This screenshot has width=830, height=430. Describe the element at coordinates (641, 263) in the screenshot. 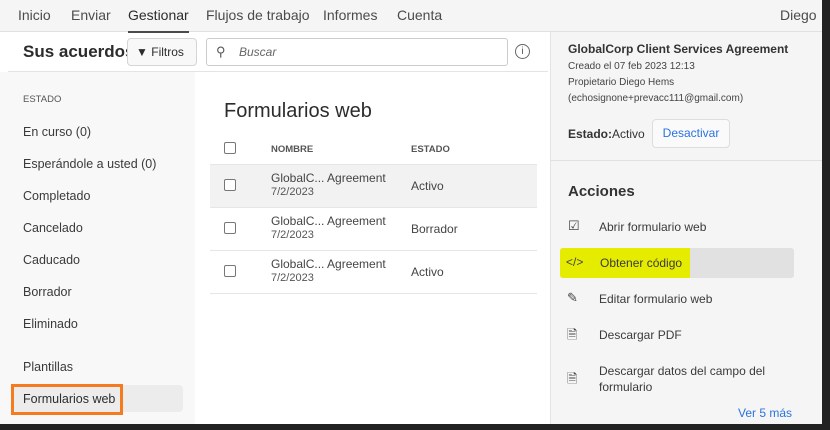

I see `action-label: Obtener código` at that location.